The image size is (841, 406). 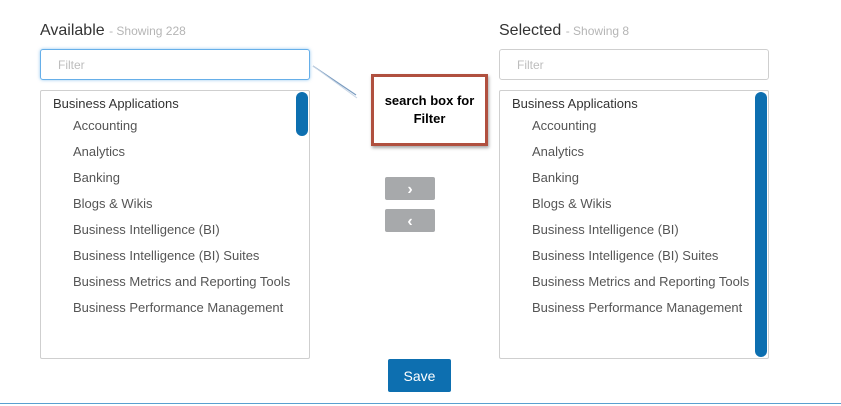 I want to click on bottom-divider, so click(x=420, y=403).